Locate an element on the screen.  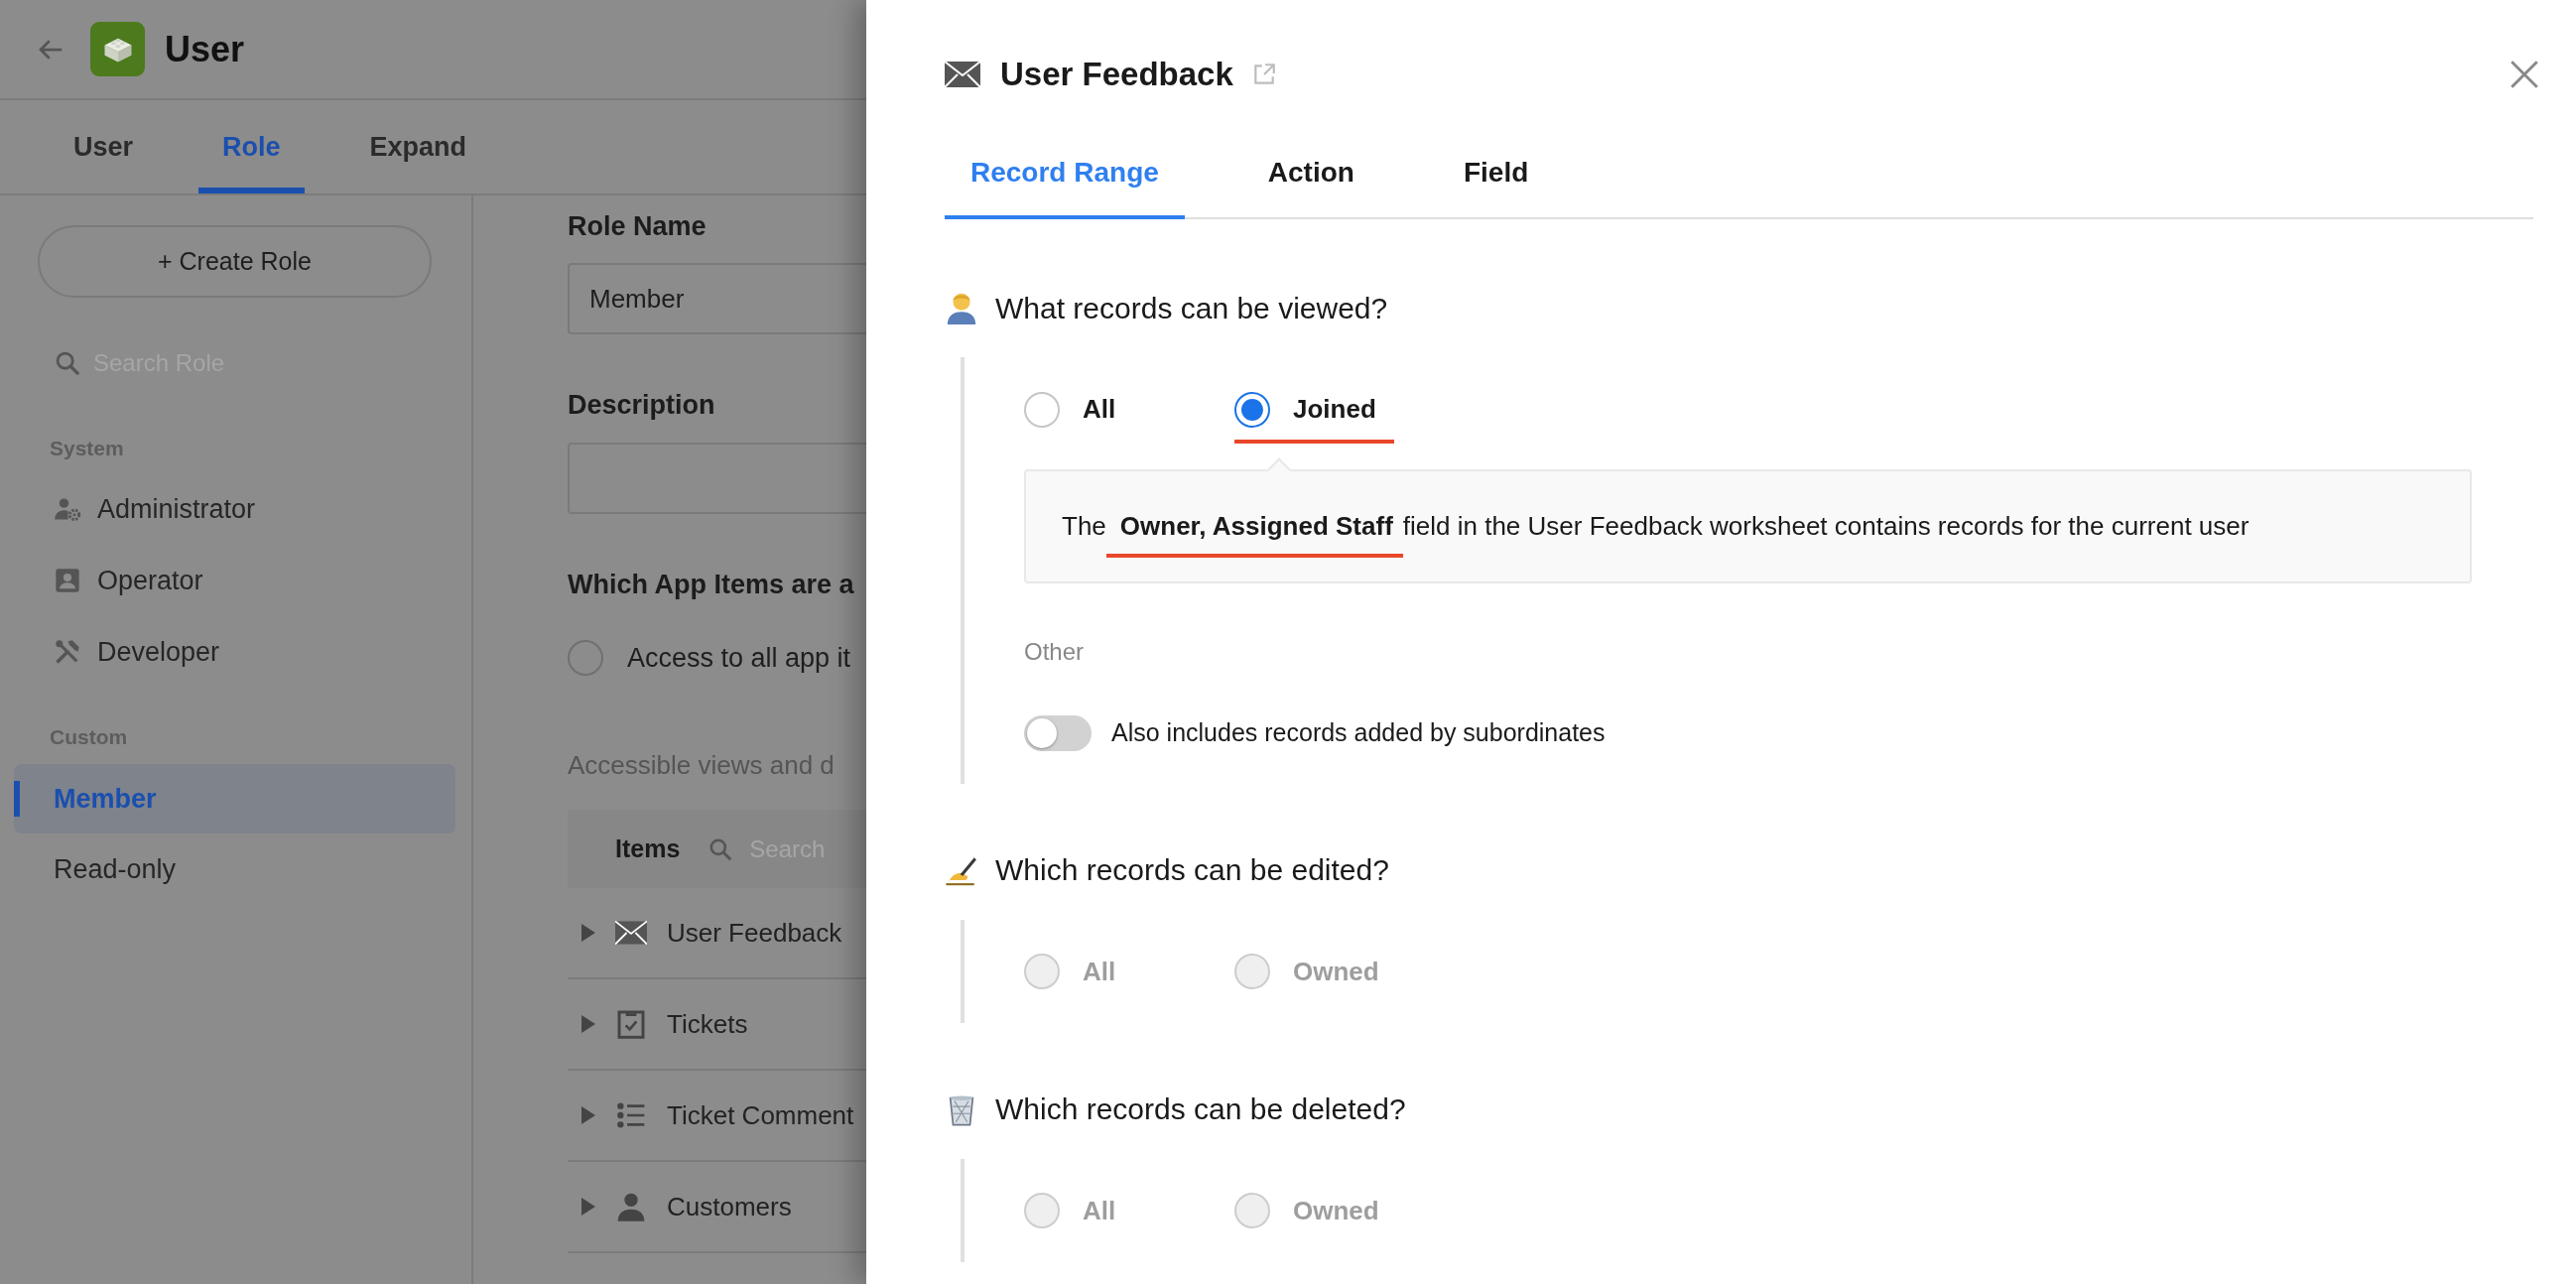
envelope-icon is located at coordinates (963, 74).